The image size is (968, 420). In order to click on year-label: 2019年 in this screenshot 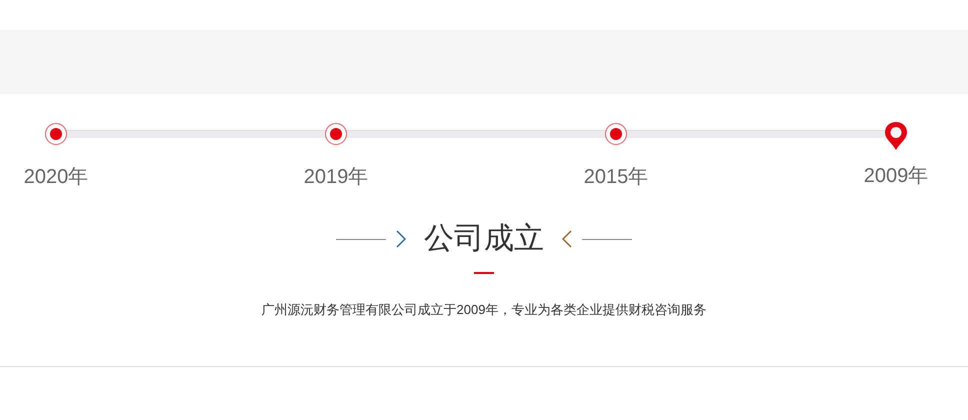, I will do `click(336, 177)`.